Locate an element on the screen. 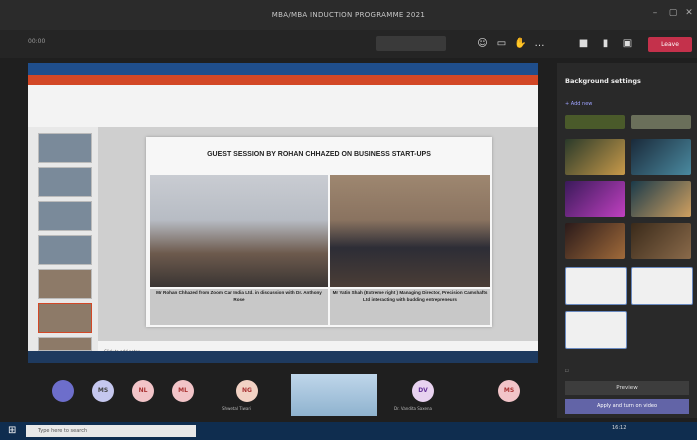 This screenshot has width=697, height=440. meeting-timer: 00:00 is located at coordinates (37, 41).